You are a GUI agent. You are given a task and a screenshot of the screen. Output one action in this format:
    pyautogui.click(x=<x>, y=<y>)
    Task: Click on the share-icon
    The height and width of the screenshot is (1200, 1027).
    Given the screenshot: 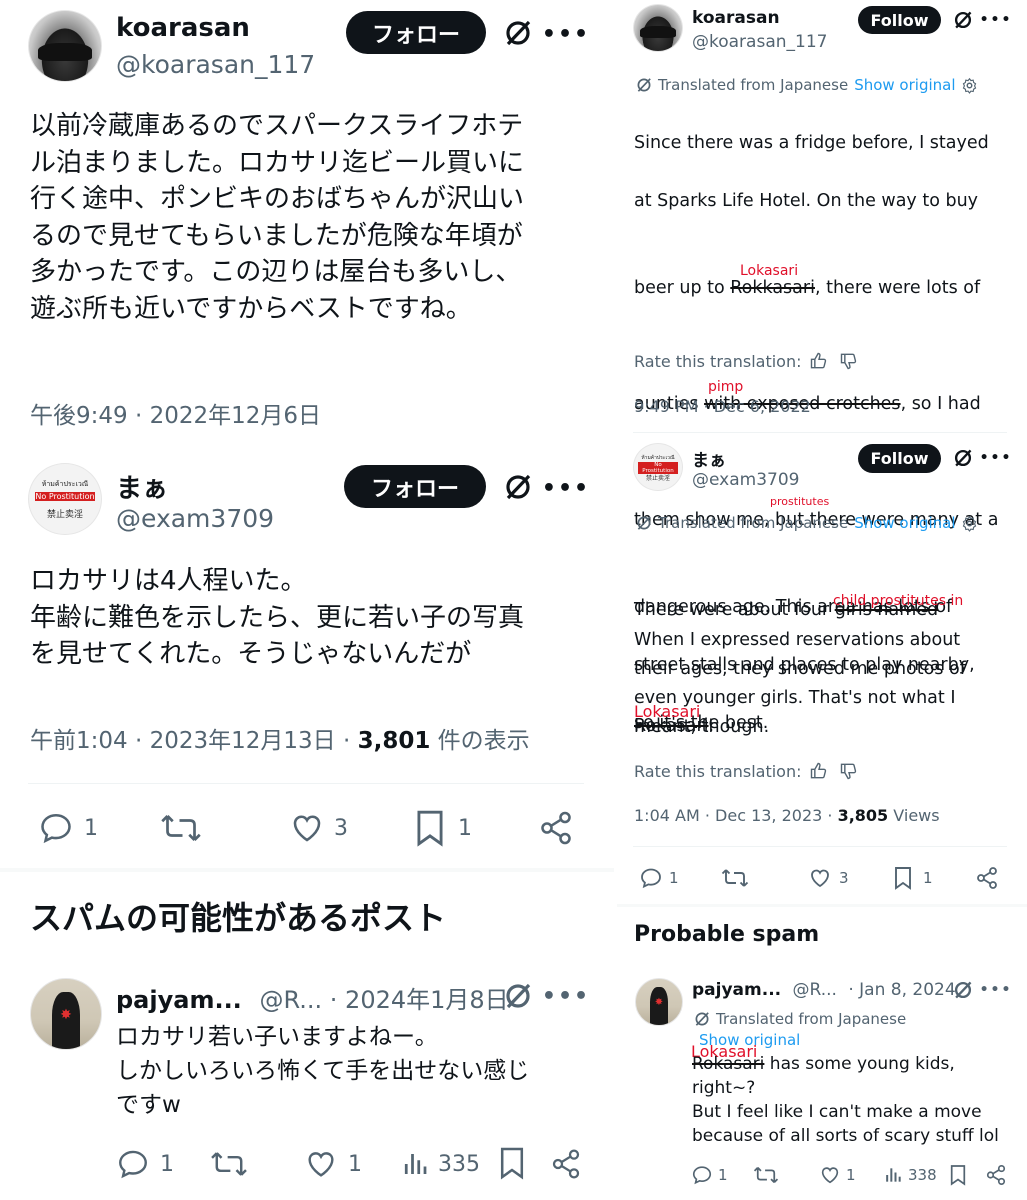 What is the action you would take?
    pyautogui.click(x=987, y=878)
    